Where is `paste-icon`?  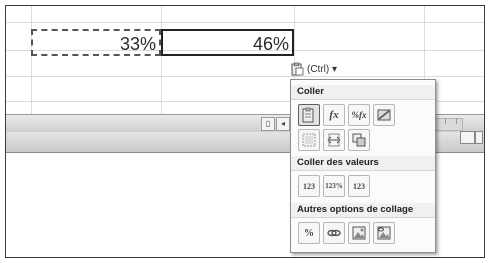
paste-icon is located at coordinates (309, 115).